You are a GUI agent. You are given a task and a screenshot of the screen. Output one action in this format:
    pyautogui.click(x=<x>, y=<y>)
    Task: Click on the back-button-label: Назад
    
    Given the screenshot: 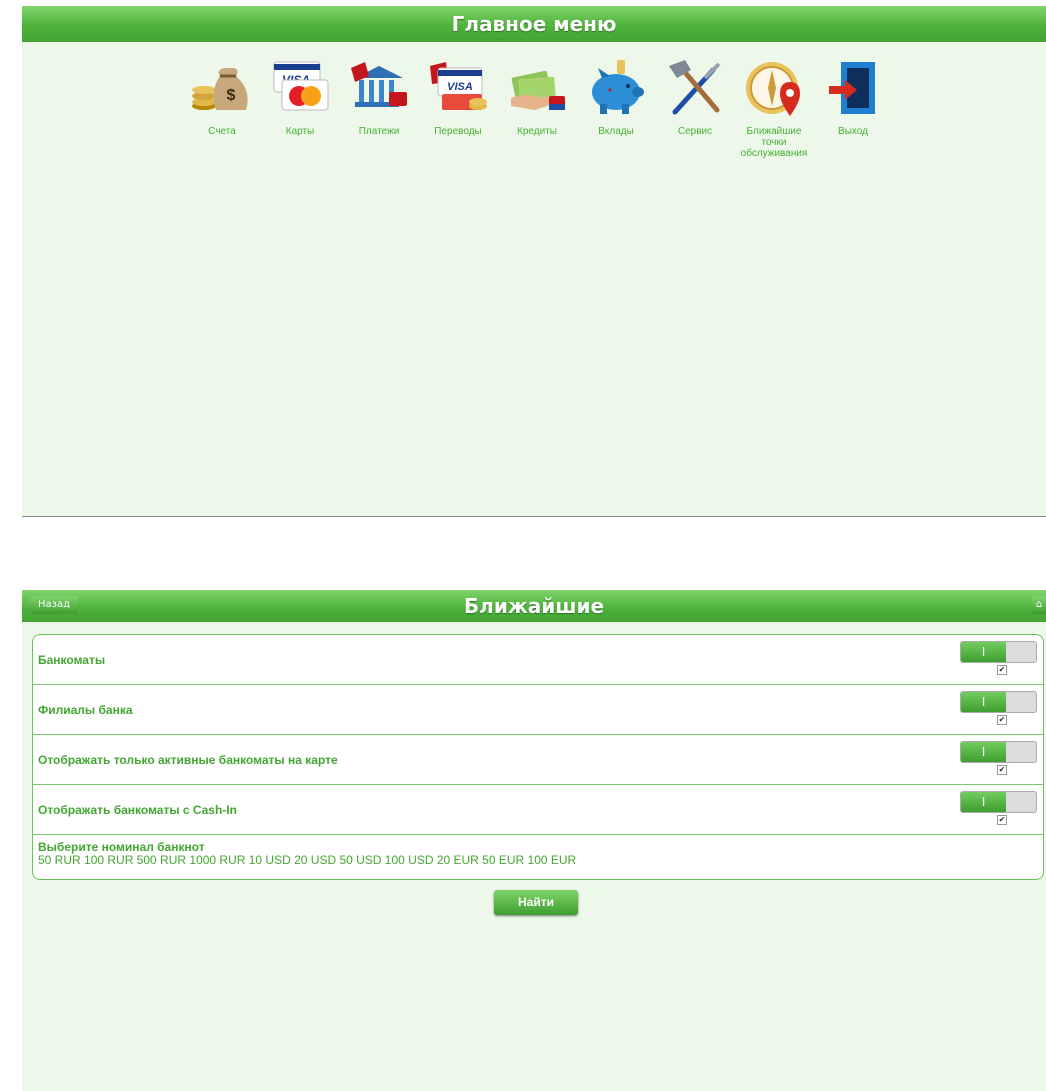 What is the action you would take?
    pyautogui.click(x=54, y=604)
    